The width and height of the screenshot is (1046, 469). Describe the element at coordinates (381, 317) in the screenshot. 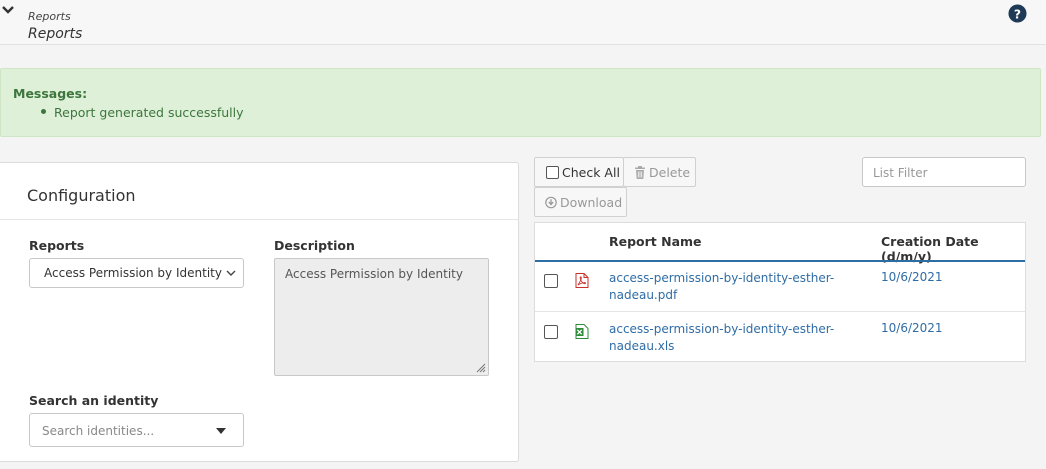

I see `description-textarea: Access Permission by Identity` at that location.